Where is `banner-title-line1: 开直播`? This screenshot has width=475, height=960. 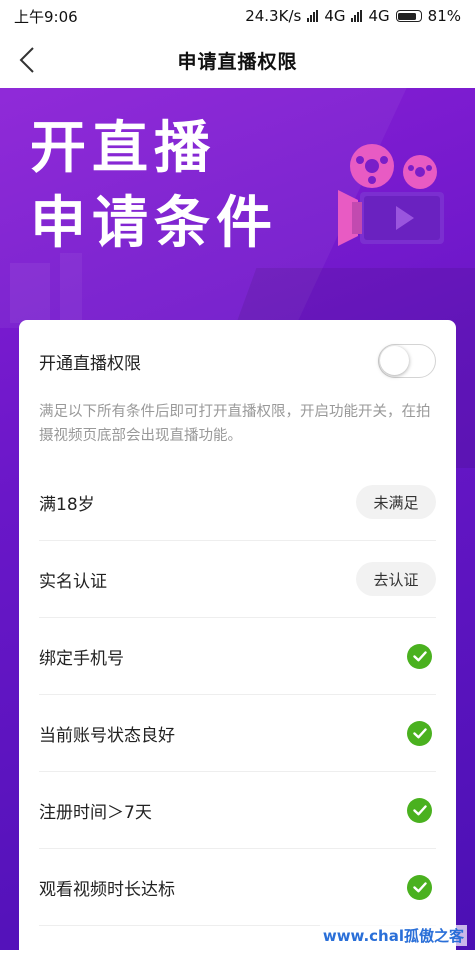
banner-title-line1: 开直播 is located at coordinates (123, 148).